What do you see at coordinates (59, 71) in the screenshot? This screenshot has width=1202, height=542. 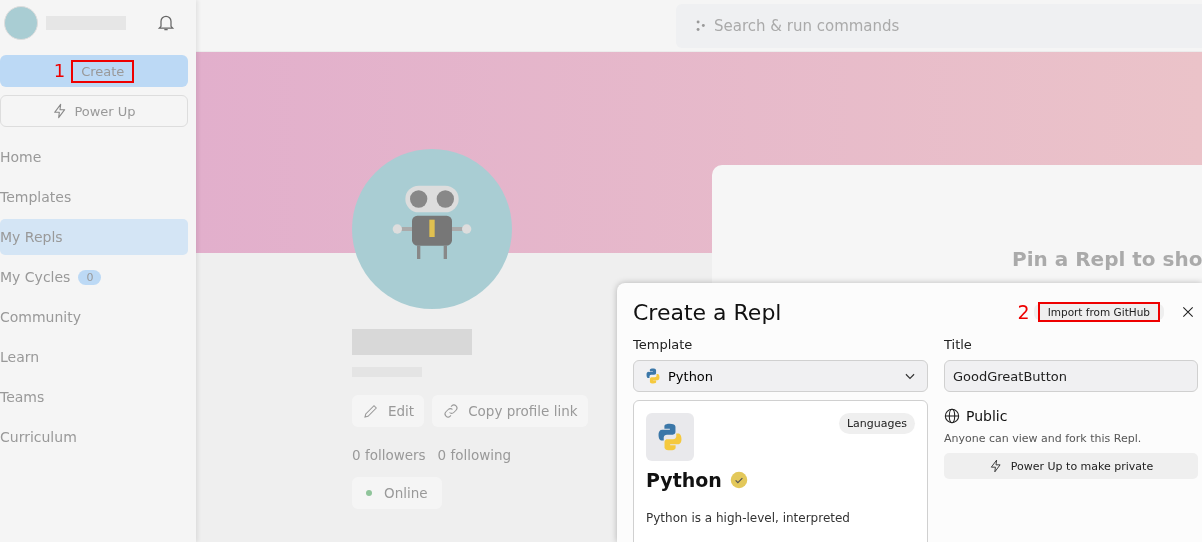 I see `annotation-number: 1` at bounding box center [59, 71].